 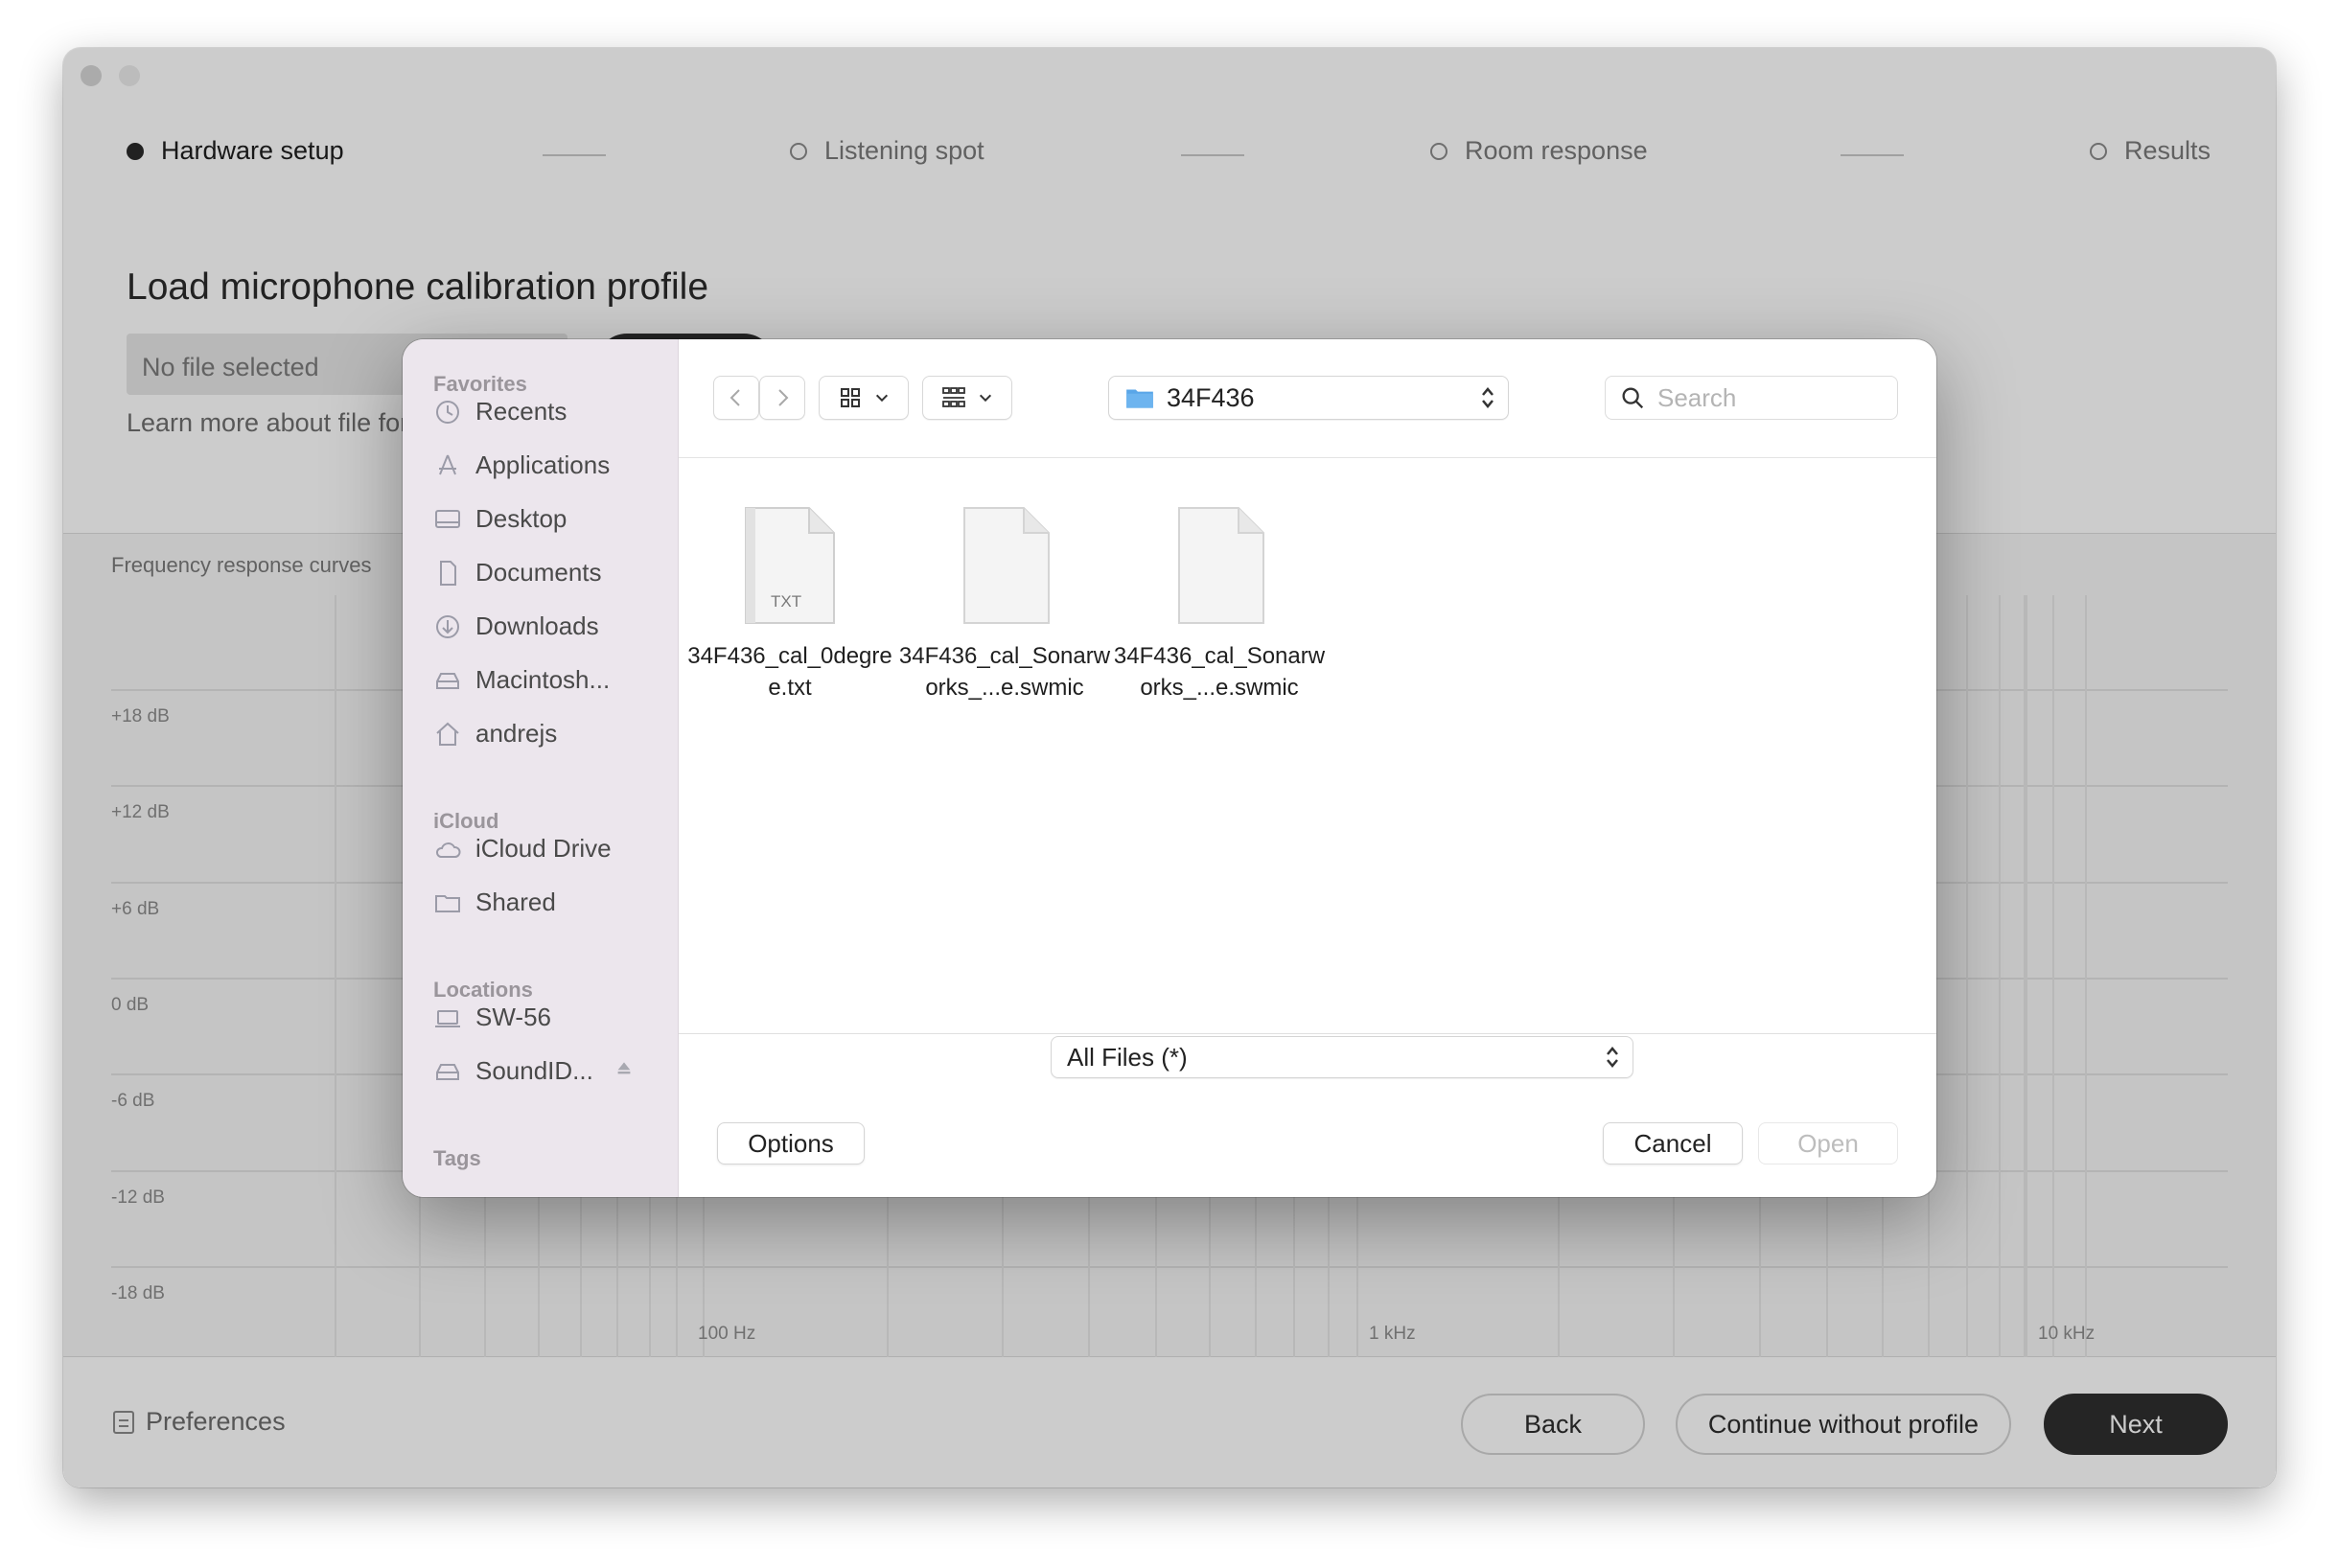 I want to click on sidebar-item-icloud-drive: iCloud Drive, so click(x=522, y=849).